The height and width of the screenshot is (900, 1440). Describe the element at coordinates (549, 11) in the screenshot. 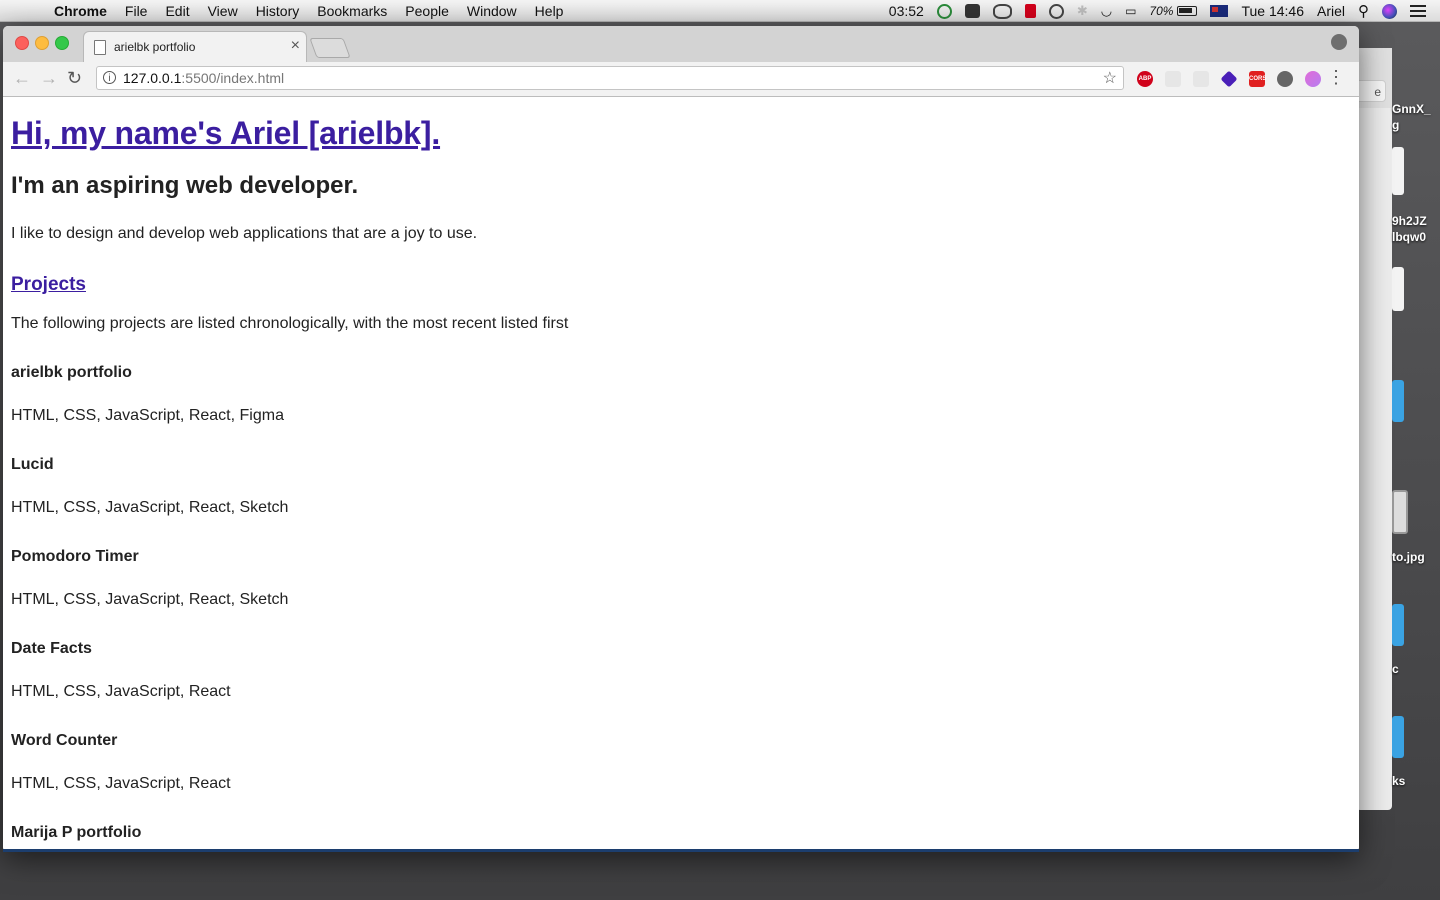

I see `menu-help: Help` at that location.